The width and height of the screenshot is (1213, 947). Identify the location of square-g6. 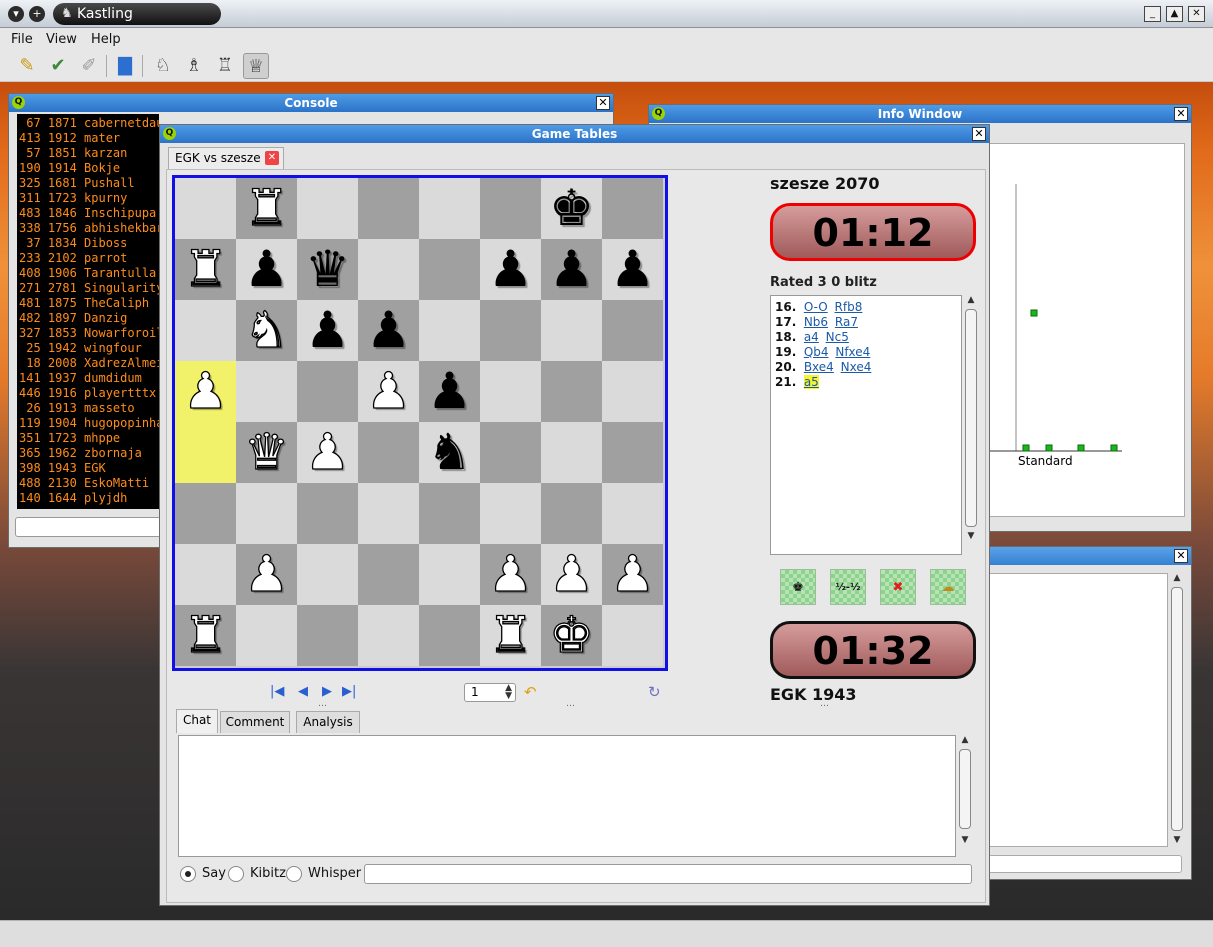
(571, 330).